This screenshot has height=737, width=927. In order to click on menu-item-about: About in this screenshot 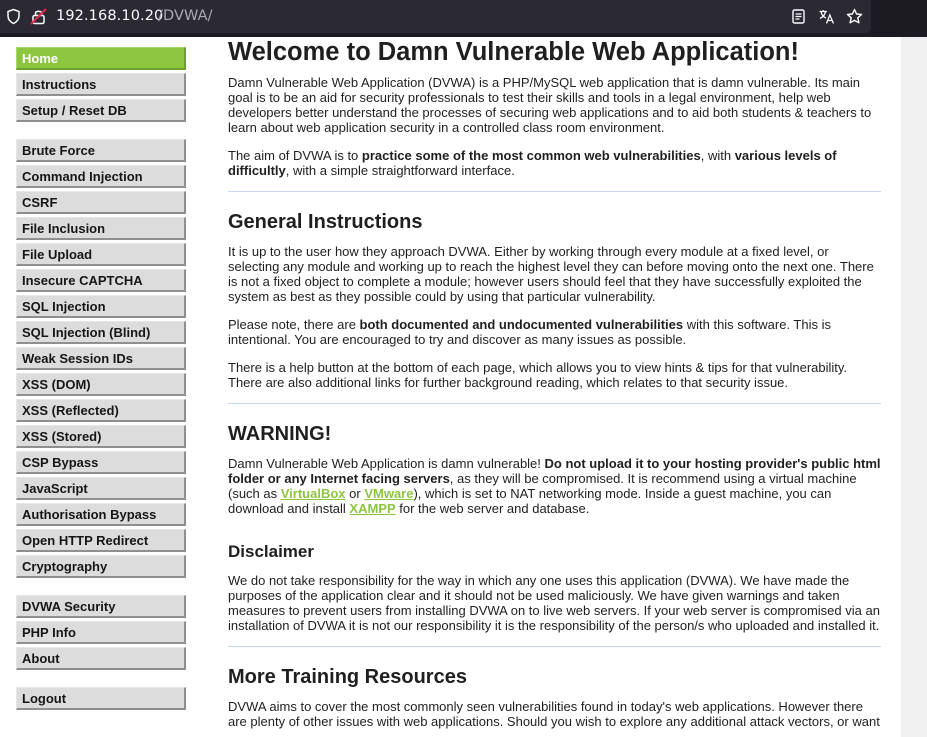, I will do `click(101, 658)`.